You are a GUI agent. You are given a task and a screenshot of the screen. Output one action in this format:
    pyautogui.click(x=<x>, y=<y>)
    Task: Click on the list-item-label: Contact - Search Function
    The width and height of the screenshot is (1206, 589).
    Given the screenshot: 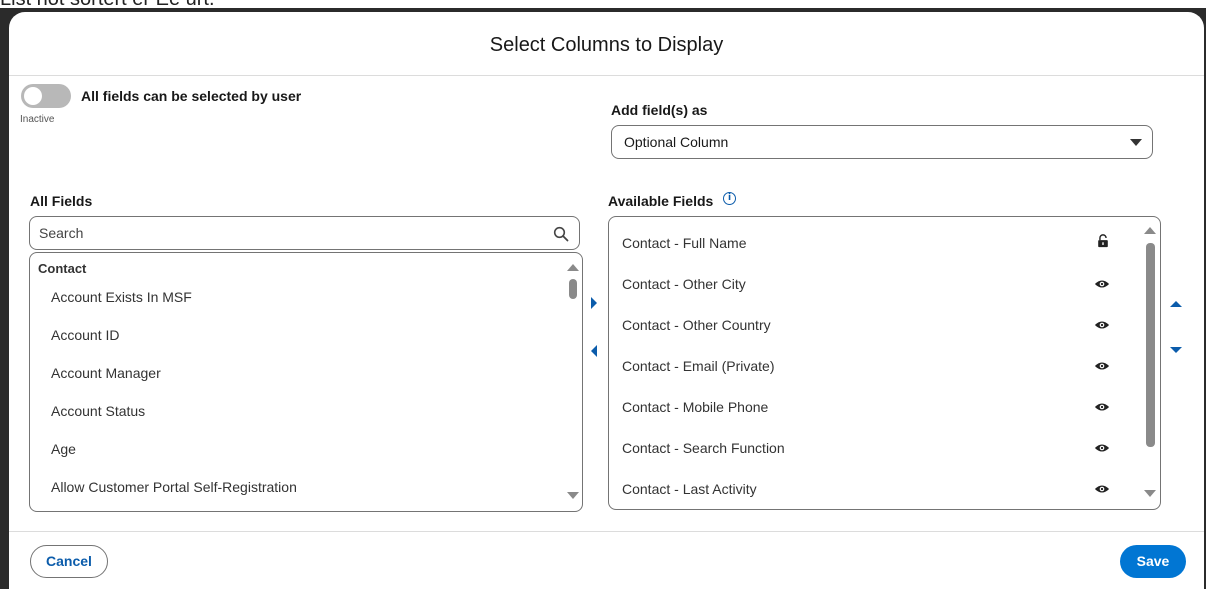 What is the action you would take?
    pyautogui.click(x=703, y=448)
    